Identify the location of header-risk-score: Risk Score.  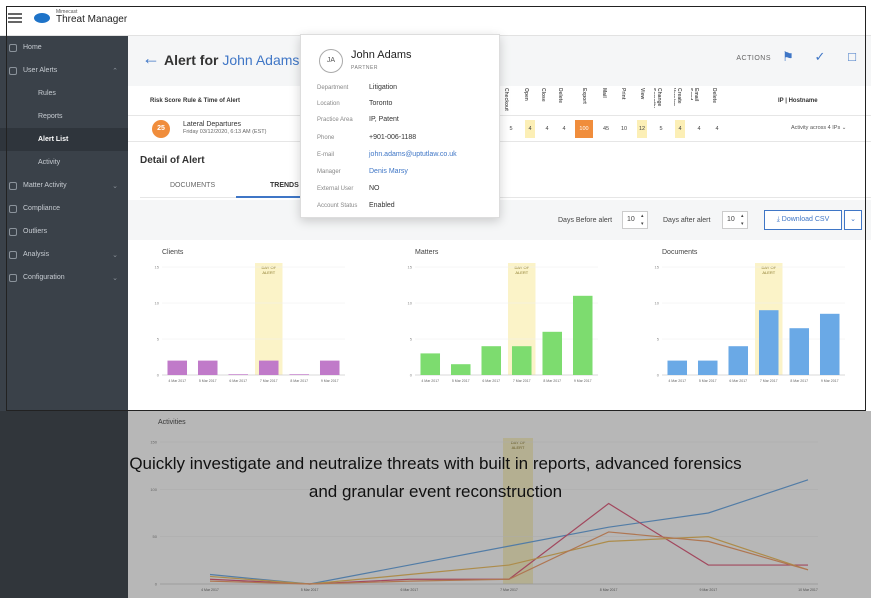
(165, 101).